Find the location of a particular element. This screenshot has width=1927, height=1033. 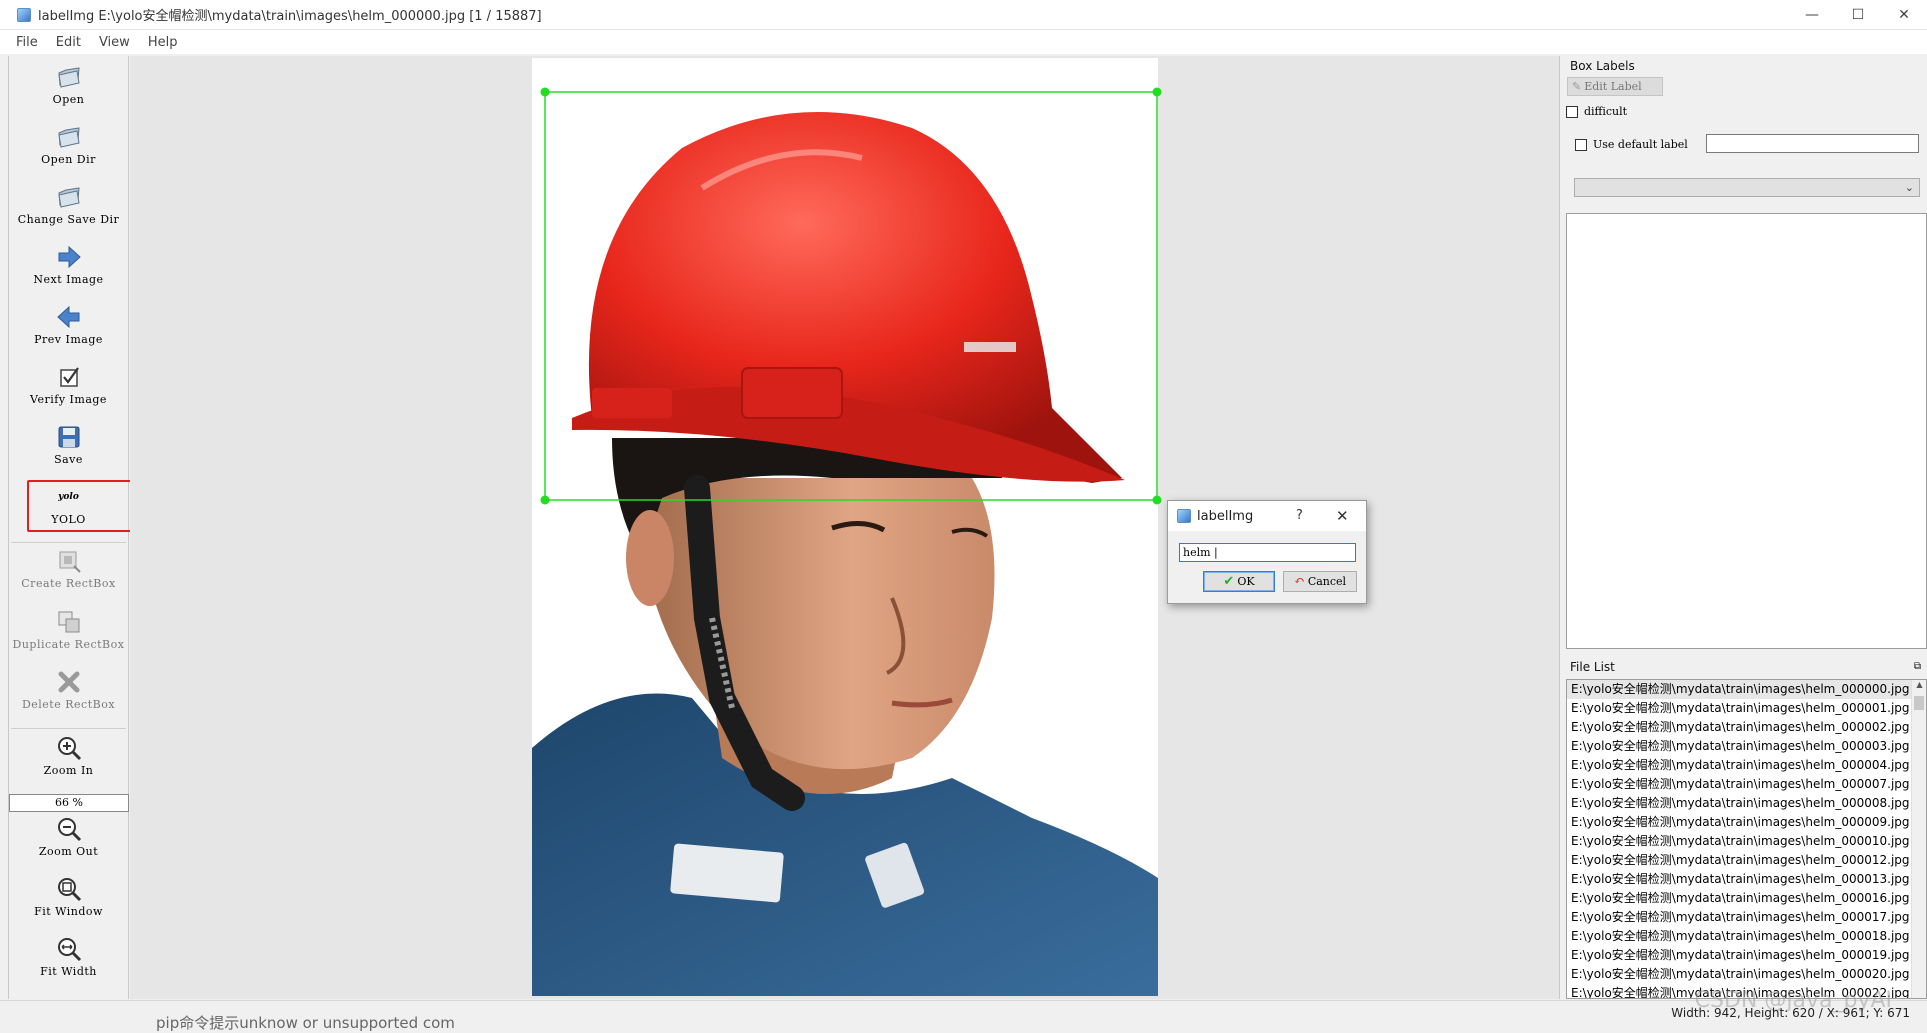

difficult-checkbox is located at coordinates (1572, 111).